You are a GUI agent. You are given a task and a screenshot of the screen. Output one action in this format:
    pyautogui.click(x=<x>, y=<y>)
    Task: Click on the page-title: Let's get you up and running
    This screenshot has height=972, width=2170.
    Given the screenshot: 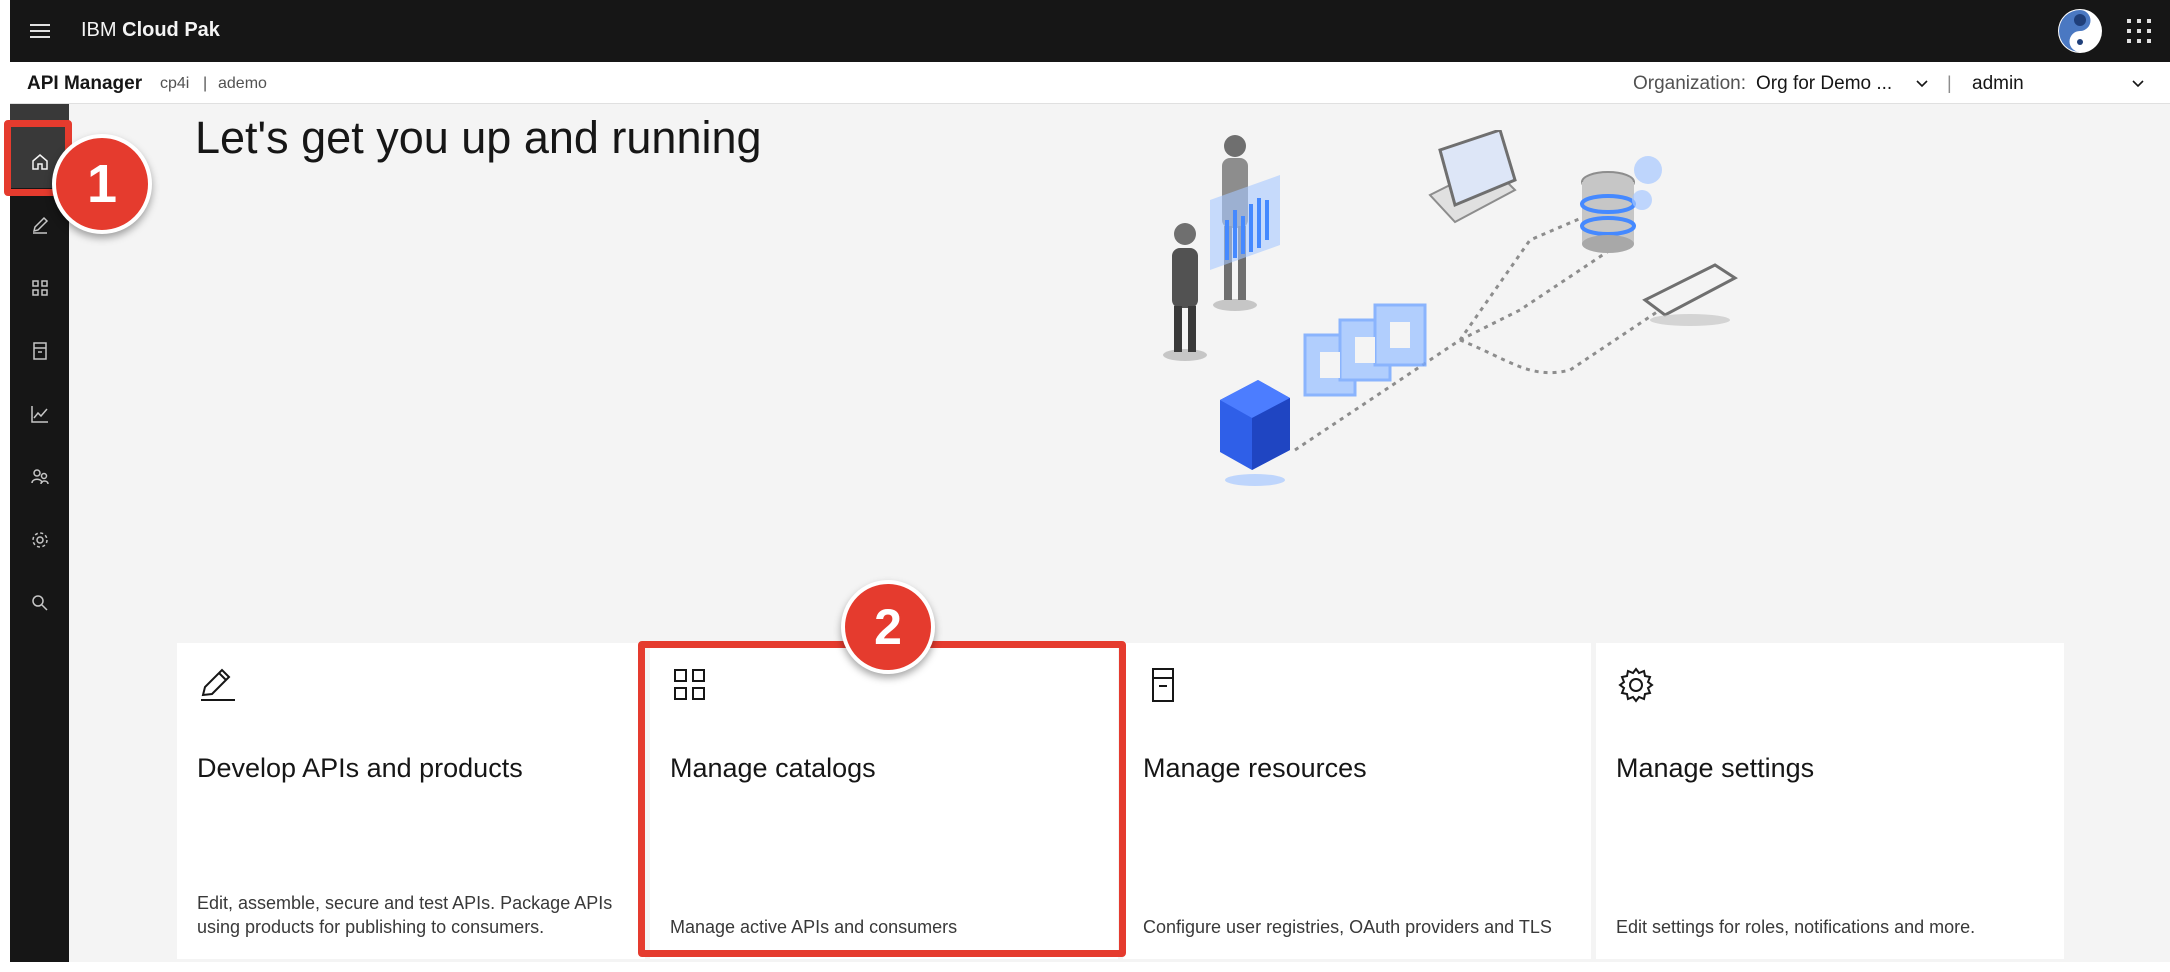 What is the action you would take?
    pyautogui.click(x=478, y=137)
    